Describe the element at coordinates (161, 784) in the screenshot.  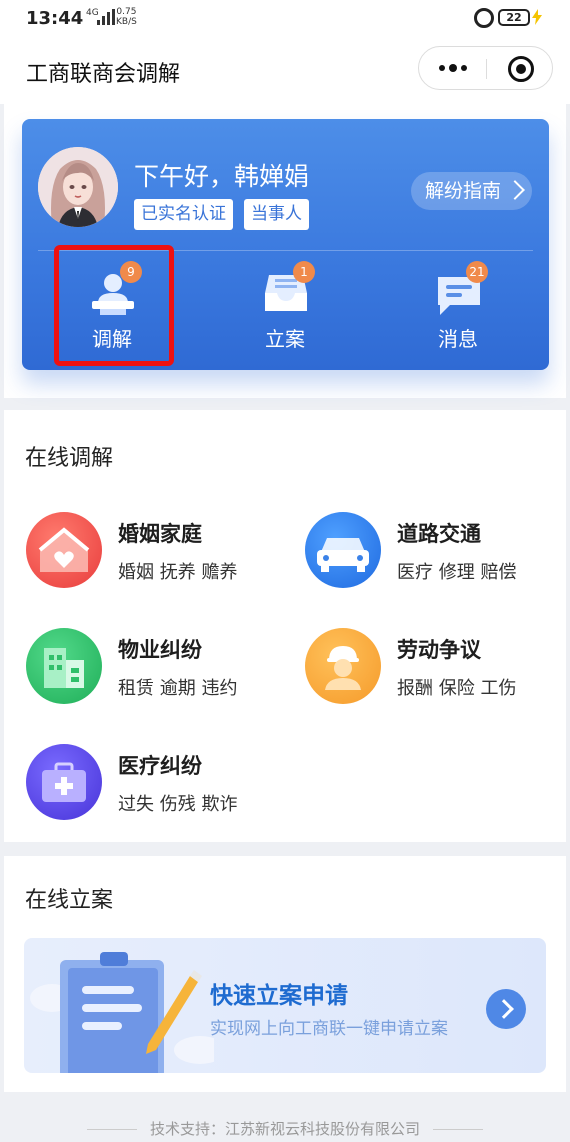
I see `category-medical-dispute: 医疗纠纷 过失 伤残 欺诈` at that location.